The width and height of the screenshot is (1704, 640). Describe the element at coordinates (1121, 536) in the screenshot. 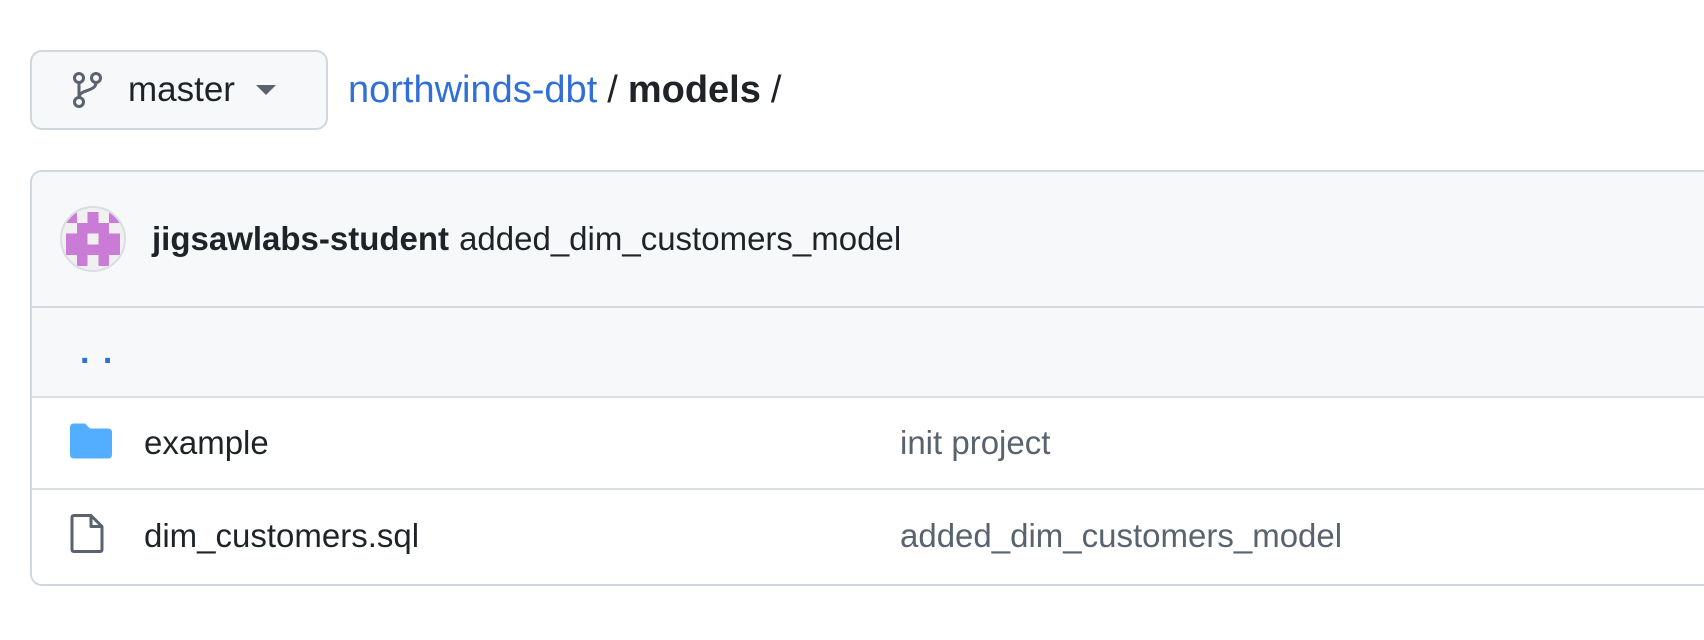

I see `file-commit-message-link: added_dim_customers_model` at that location.